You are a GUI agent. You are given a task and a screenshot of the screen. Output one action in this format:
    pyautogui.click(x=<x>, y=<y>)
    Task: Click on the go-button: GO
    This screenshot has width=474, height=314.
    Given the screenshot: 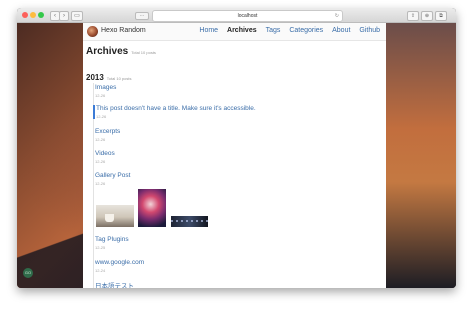 What is the action you would take?
    pyautogui.click(x=28, y=273)
    